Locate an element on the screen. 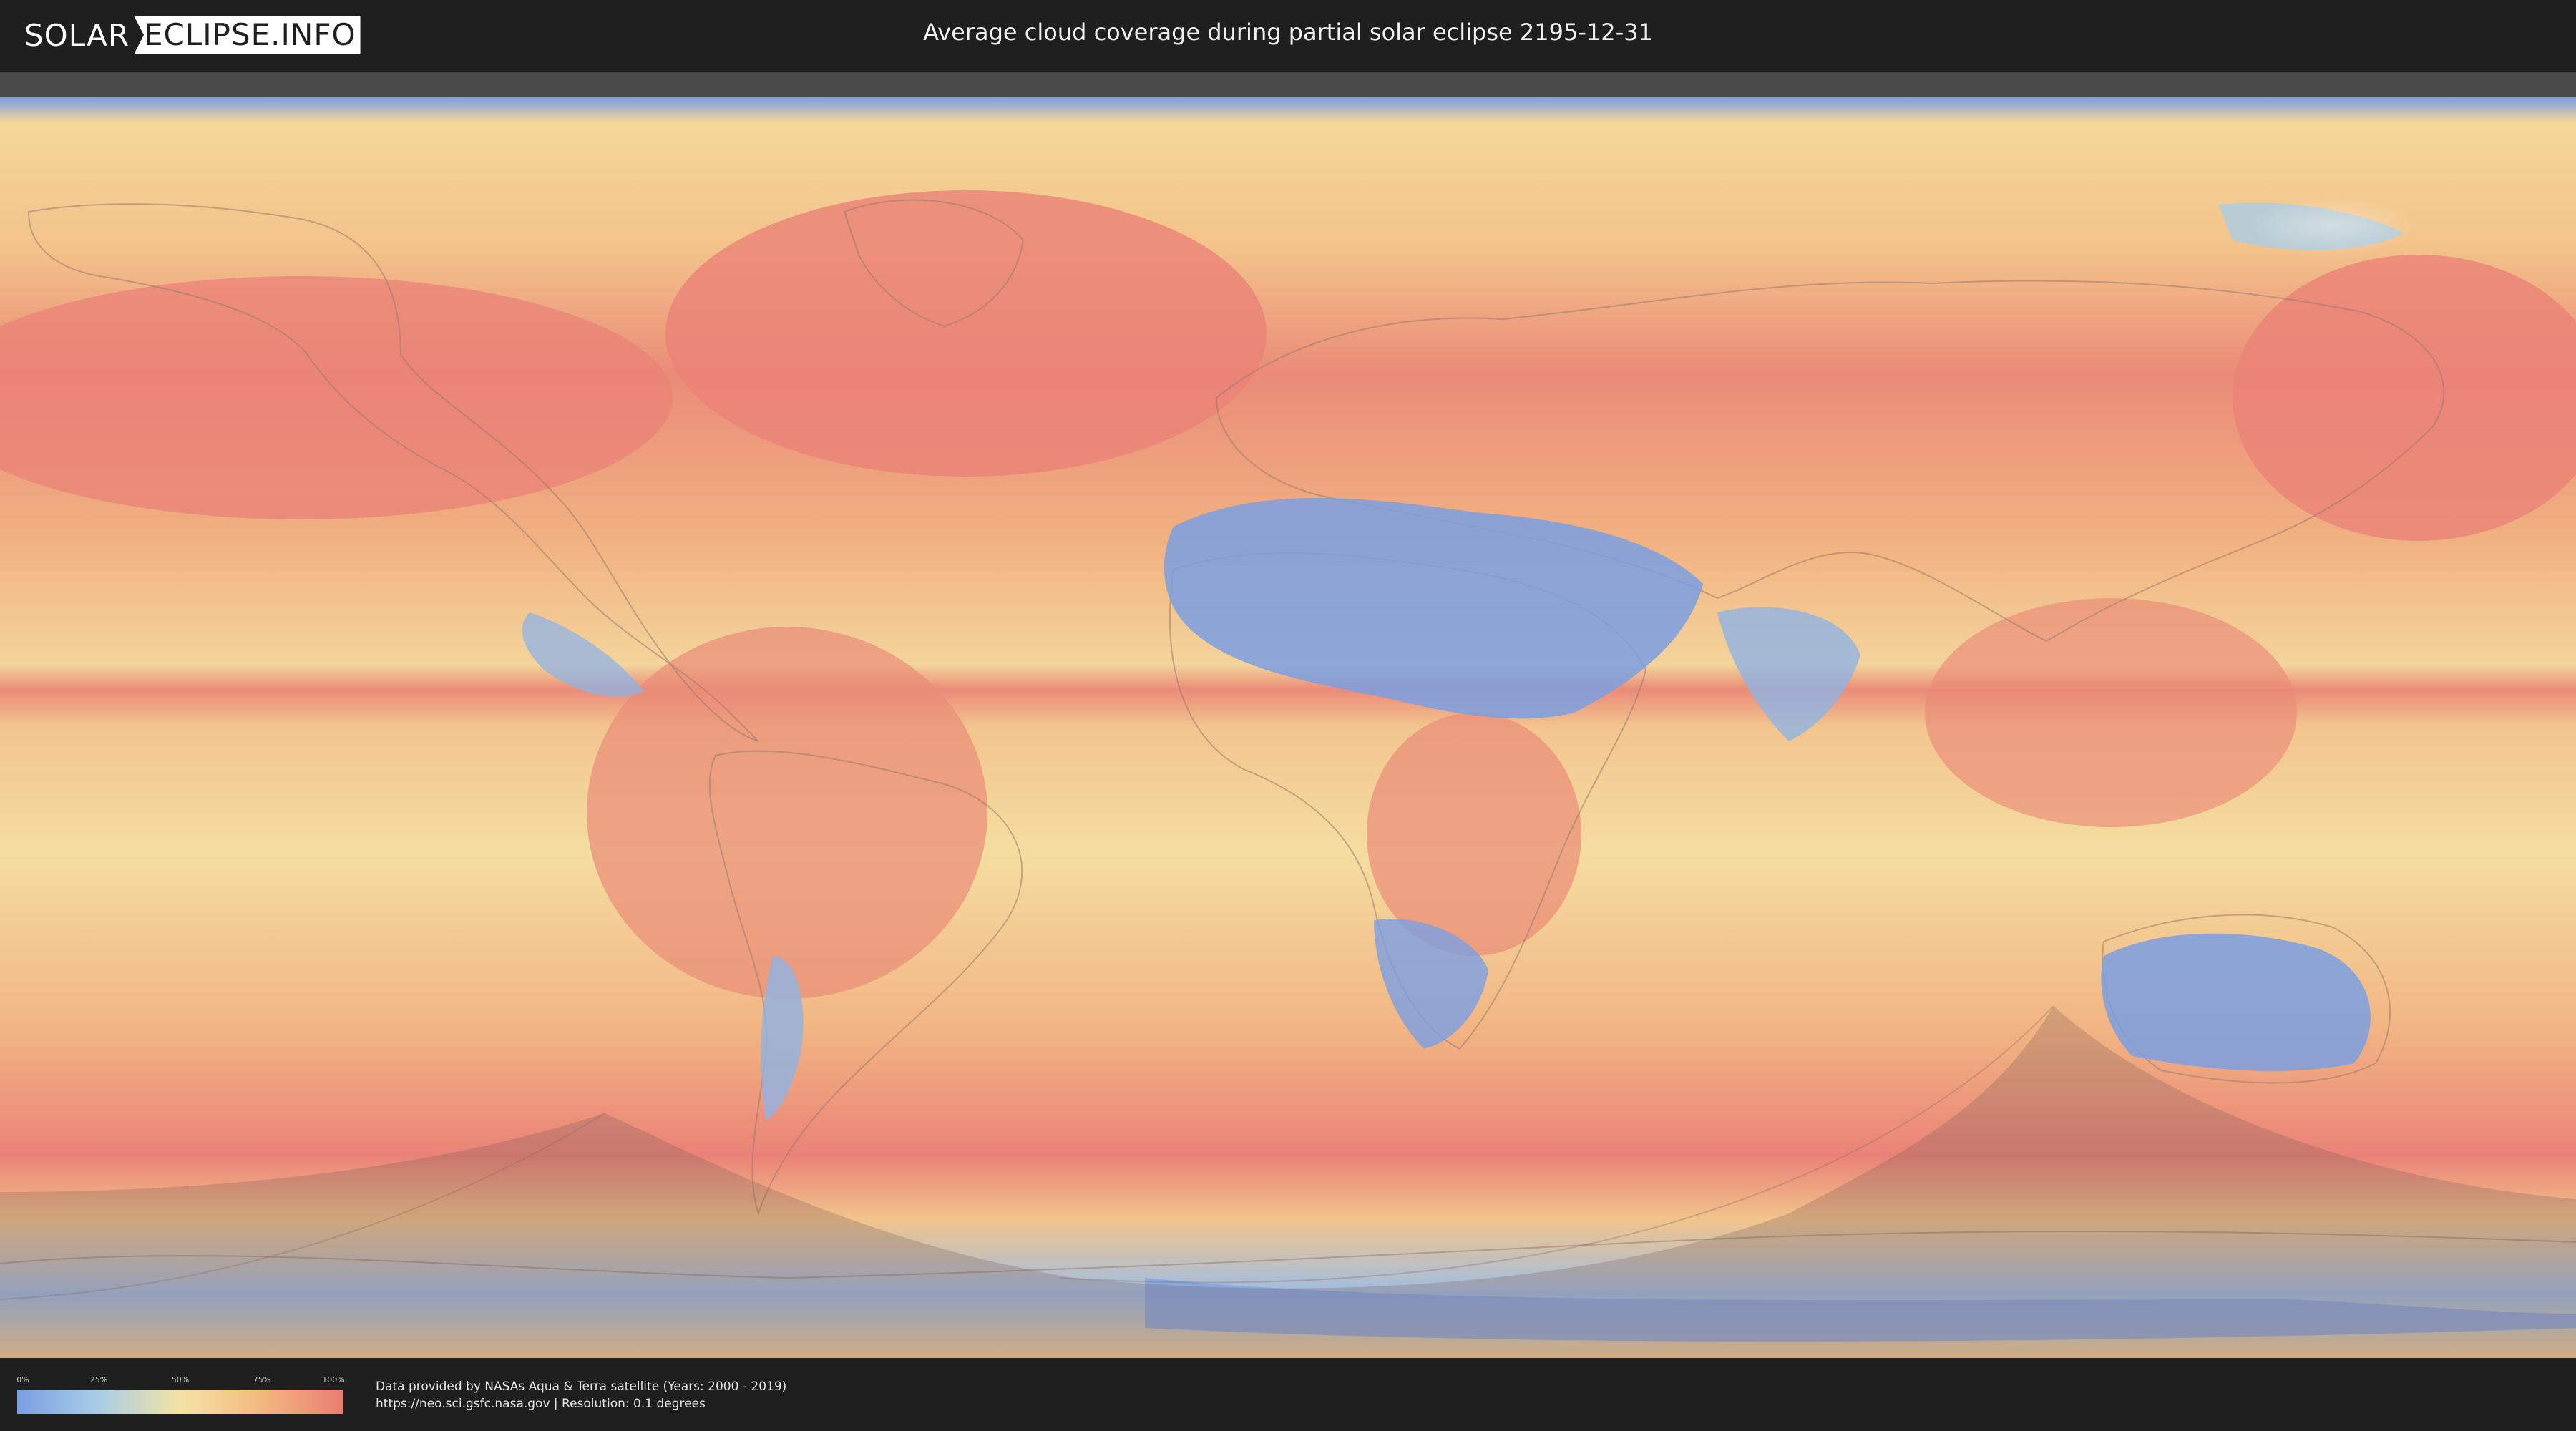 Image resolution: width=2576 pixels, height=1431 pixels. map-top-strip is located at coordinates (1288, 84).